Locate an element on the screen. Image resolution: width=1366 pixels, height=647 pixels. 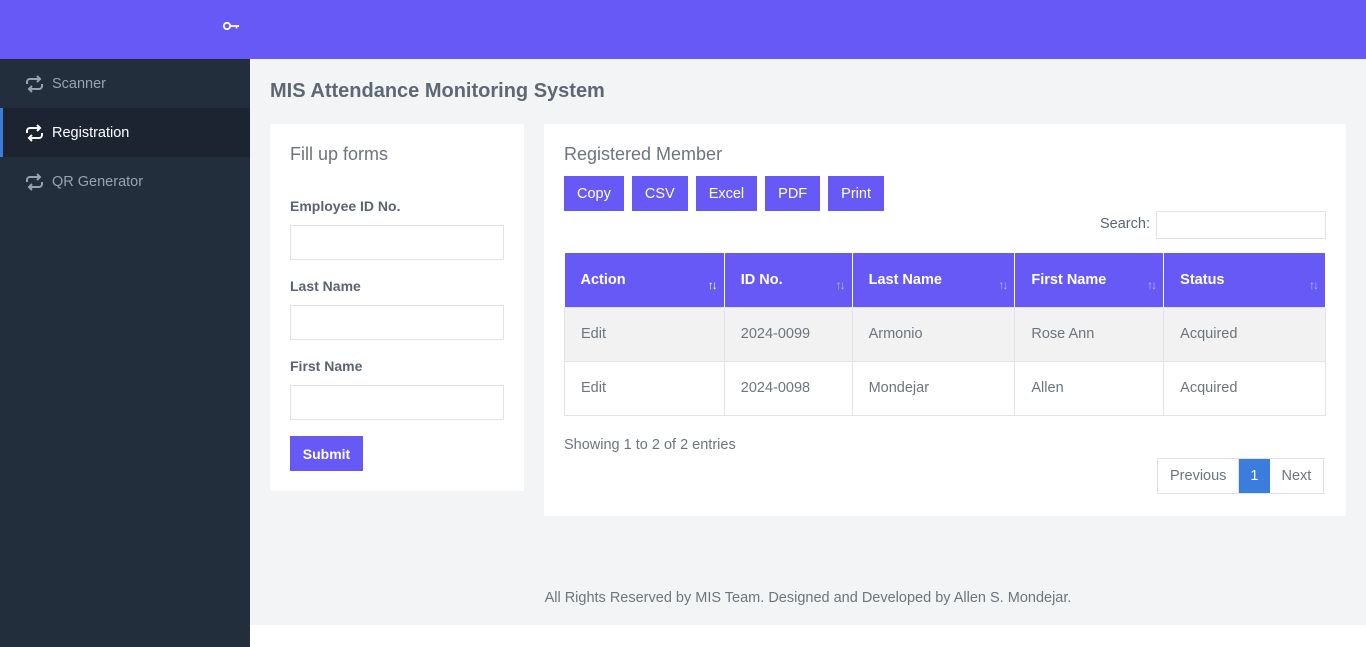
csv-button: CSV is located at coordinates (659, 193).